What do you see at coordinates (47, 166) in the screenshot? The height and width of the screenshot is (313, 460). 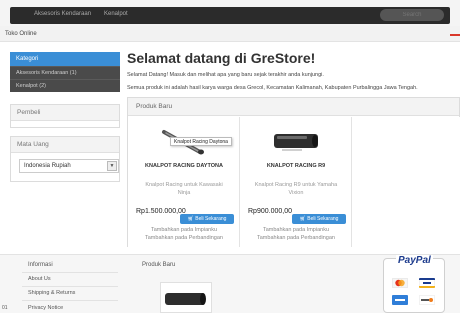 I see `currency-selected-value: Indonesia Rupiah` at bounding box center [47, 166].